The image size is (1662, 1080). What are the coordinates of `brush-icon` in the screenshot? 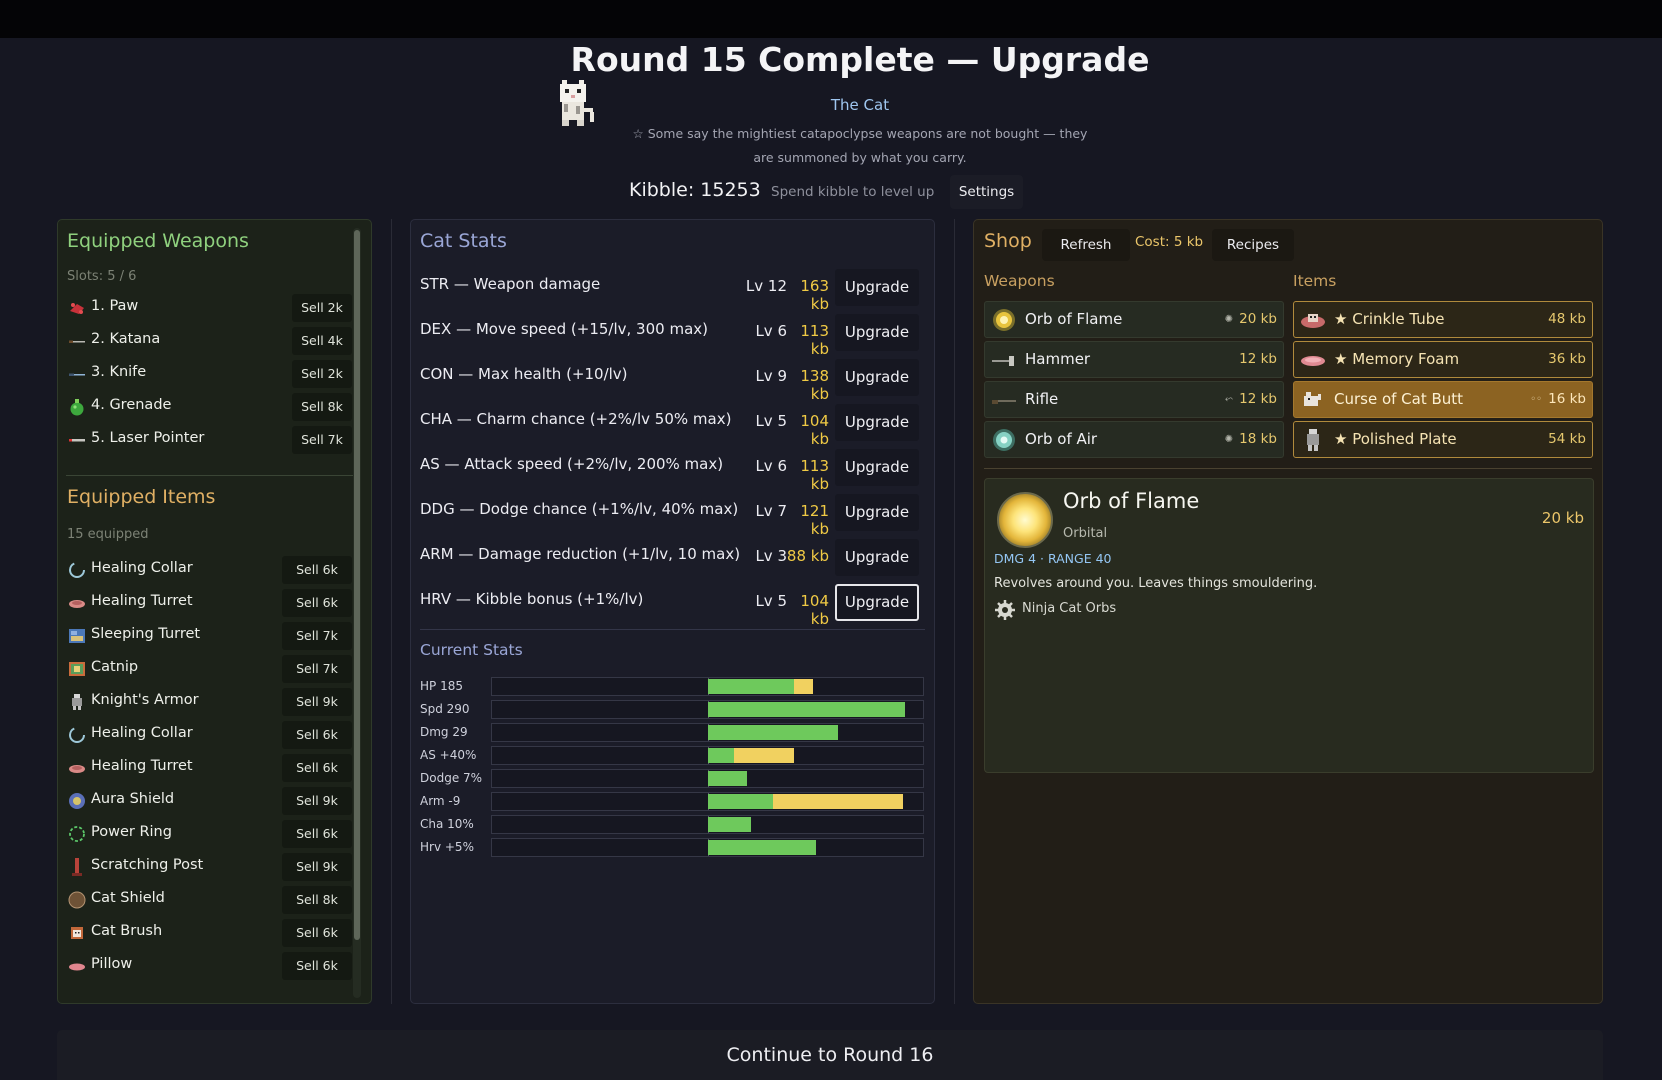 It's located at (77, 933).